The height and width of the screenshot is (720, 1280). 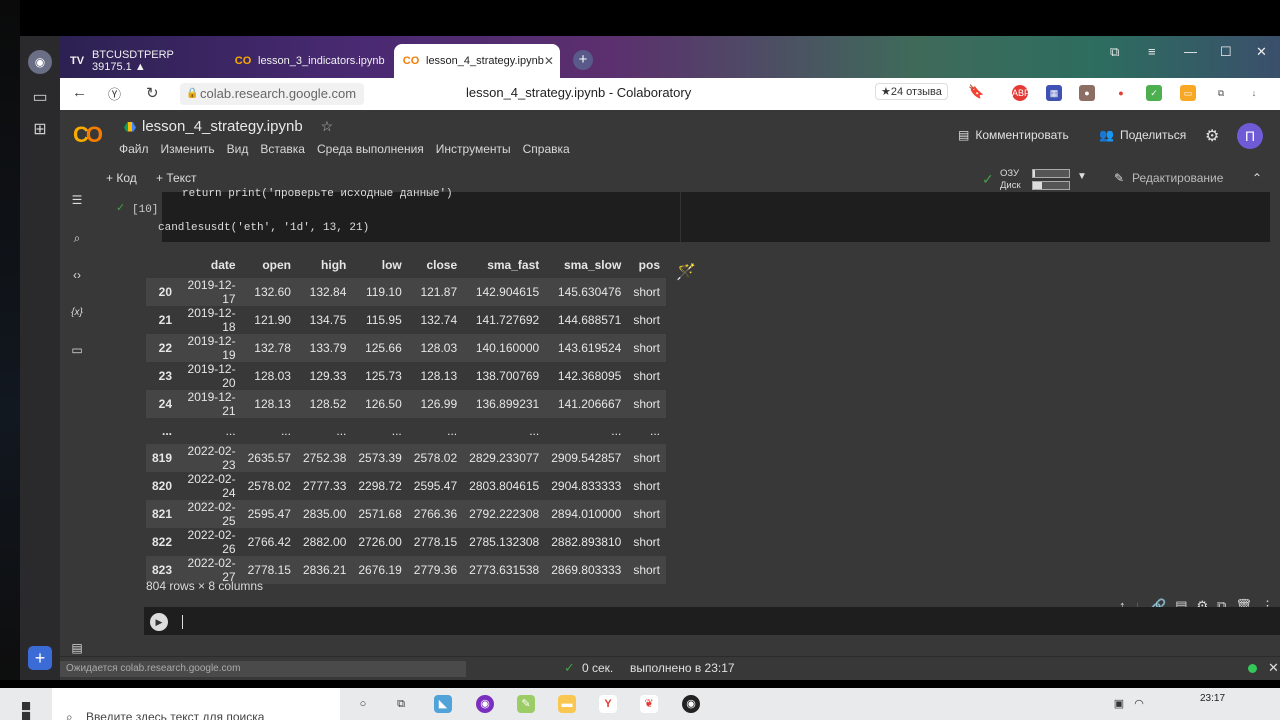 I want to click on table-cell: 2298.72, so click(x=380, y=486).